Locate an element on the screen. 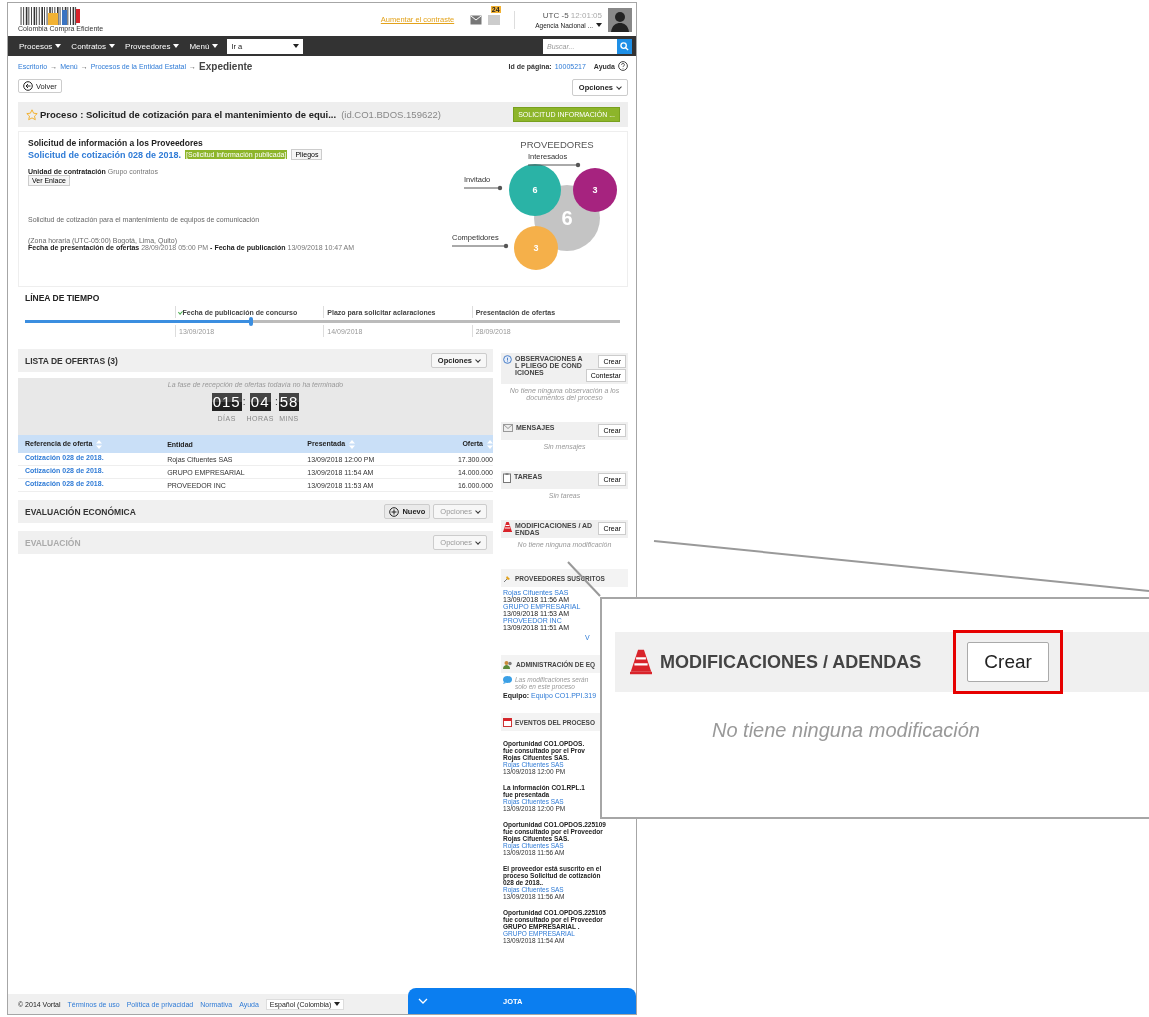 The image size is (1149, 1017). countdown-digits: 58 is located at coordinates (289, 402).